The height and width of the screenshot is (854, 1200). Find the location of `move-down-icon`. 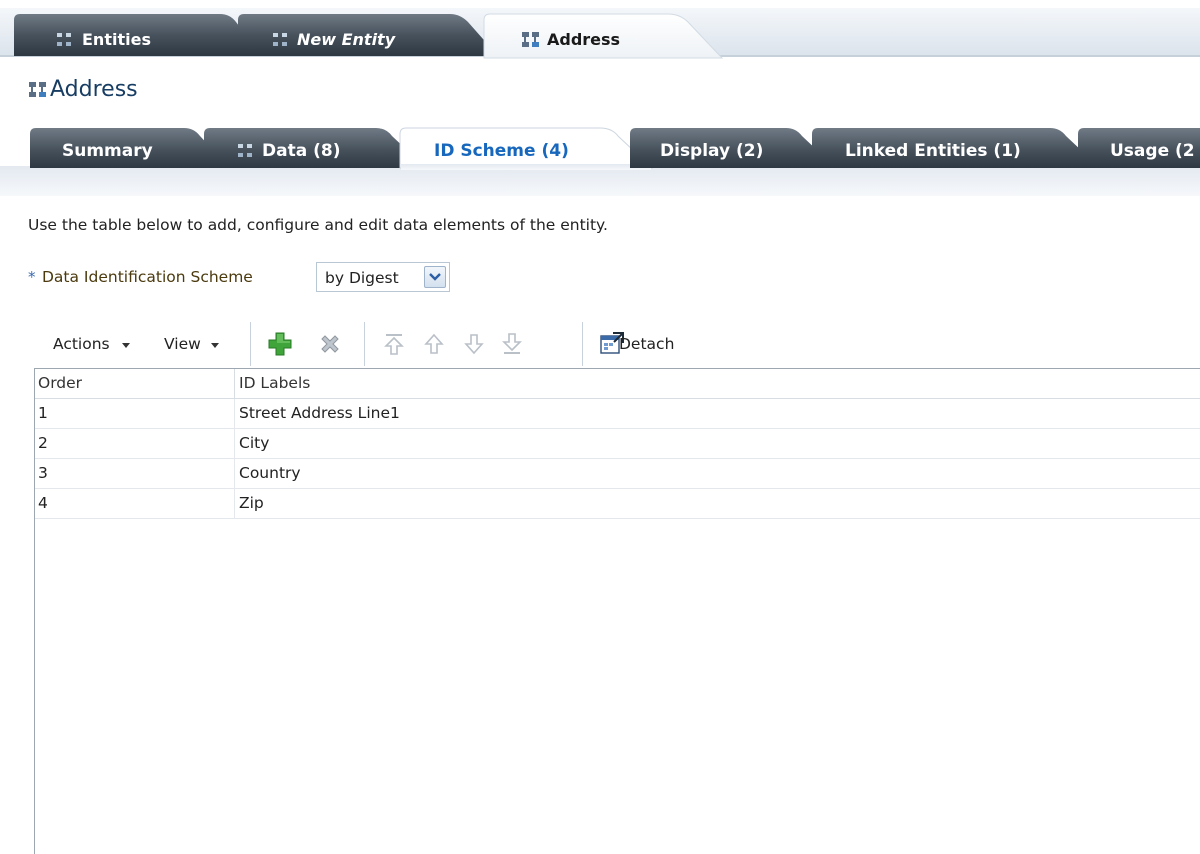

move-down-icon is located at coordinates (474, 344).